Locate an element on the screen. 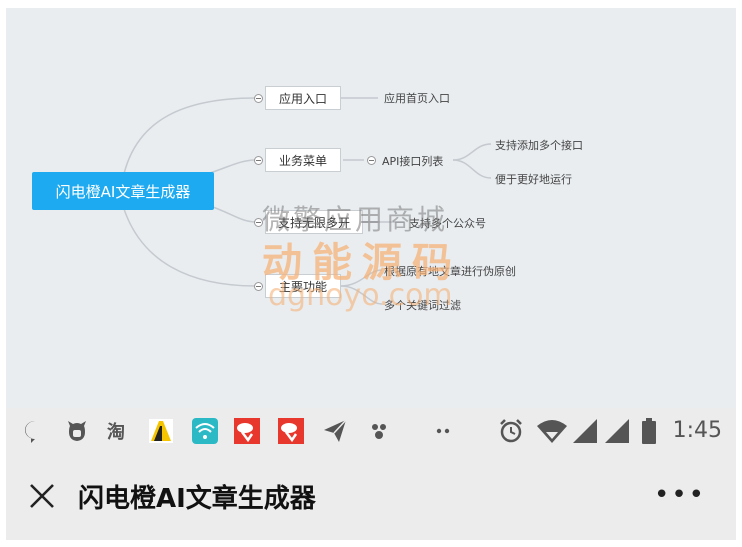  ghost-icon is located at coordinates (77, 431).